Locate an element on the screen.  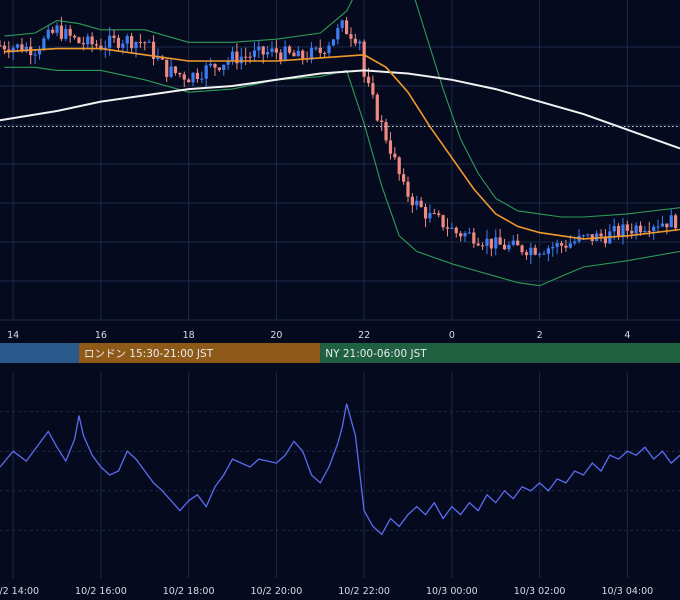
price-x-tick-label: 0 is located at coordinates (452, 335).